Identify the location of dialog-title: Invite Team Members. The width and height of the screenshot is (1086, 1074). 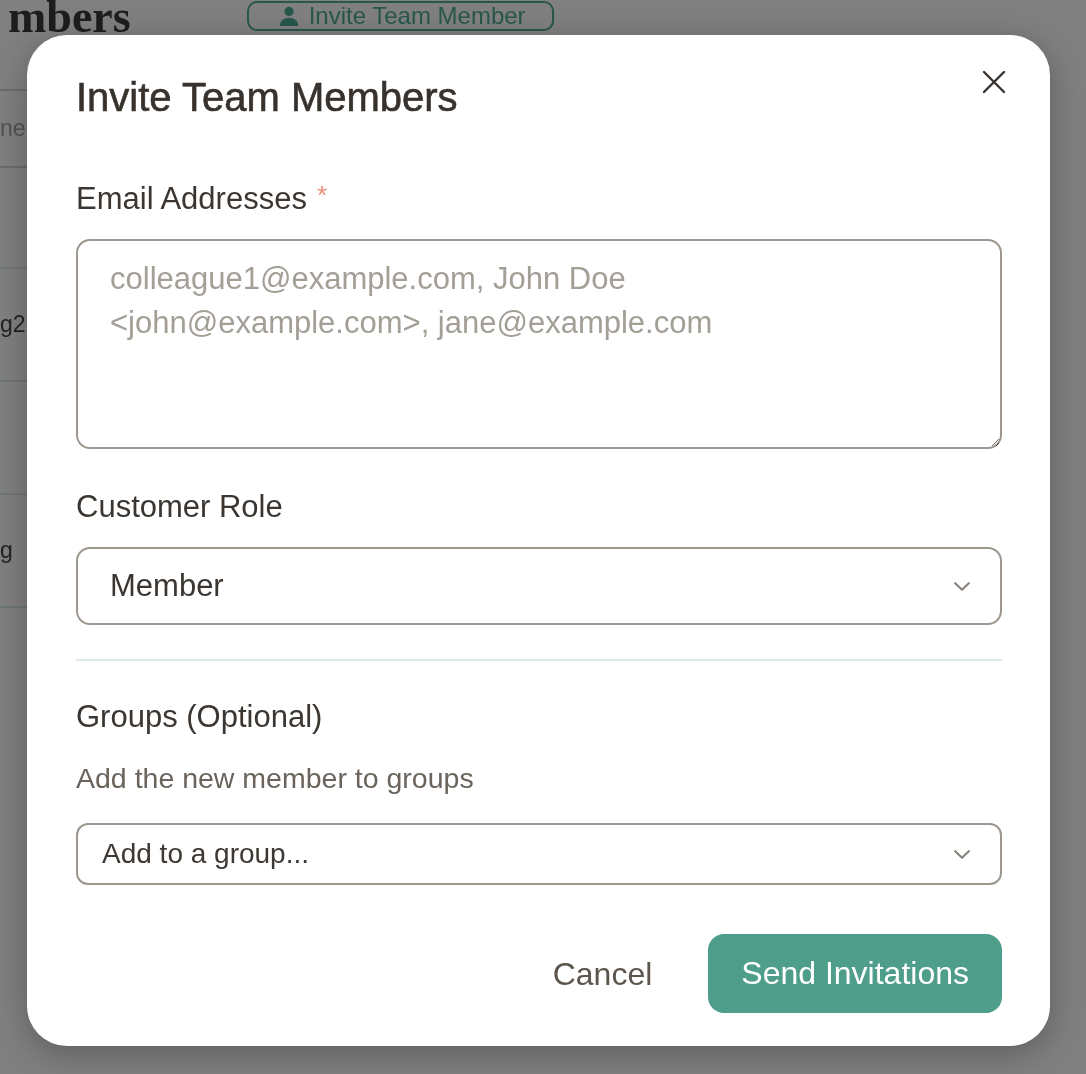
(267, 97).